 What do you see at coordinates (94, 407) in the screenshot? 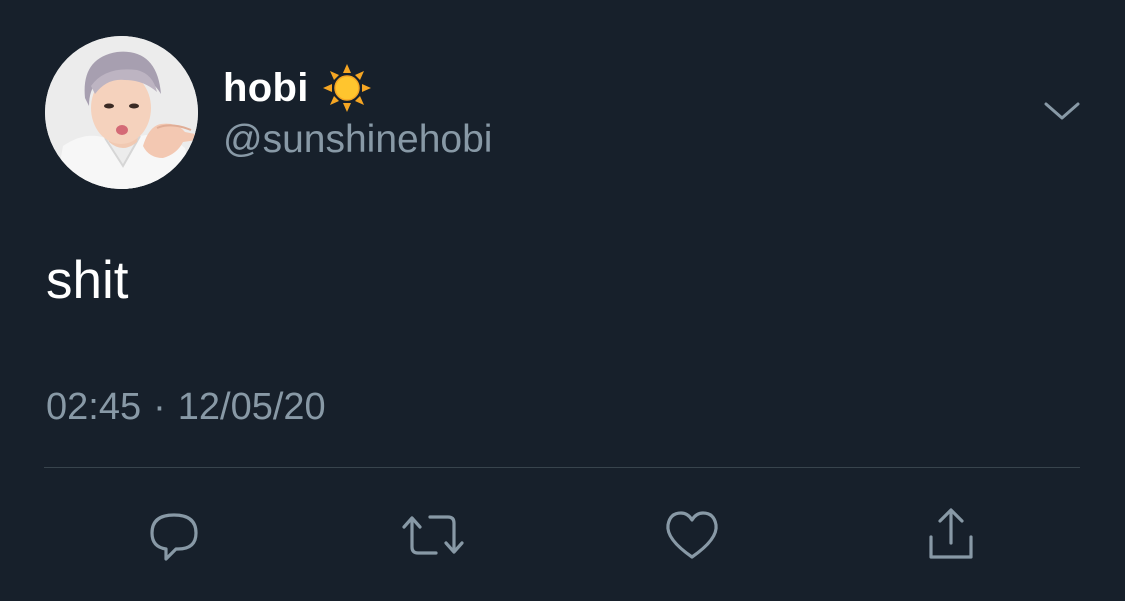
I see `tweet-time: 02:45` at bounding box center [94, 407].